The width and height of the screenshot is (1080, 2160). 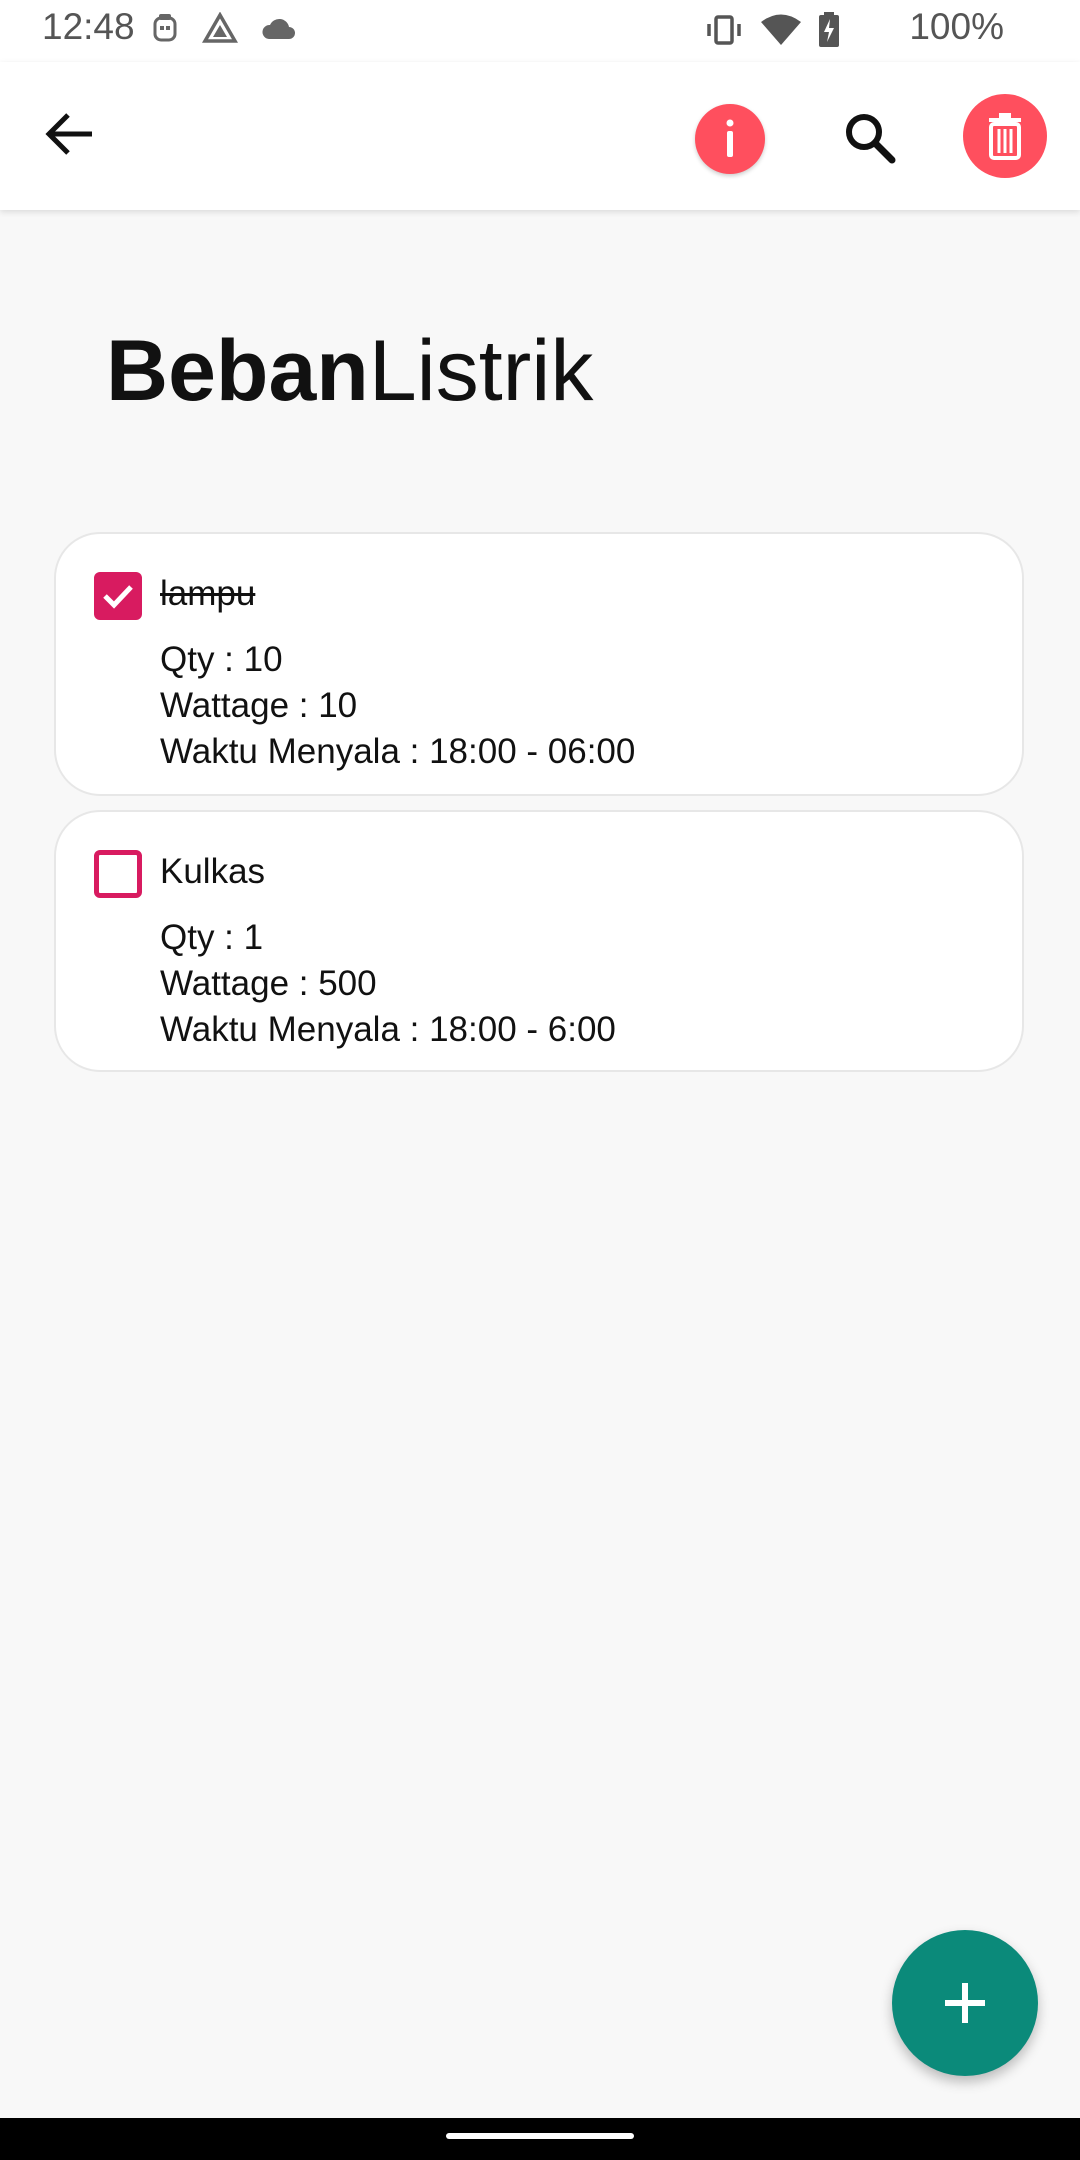 I want to click on plus-icon, so click(x=965, y=2003).